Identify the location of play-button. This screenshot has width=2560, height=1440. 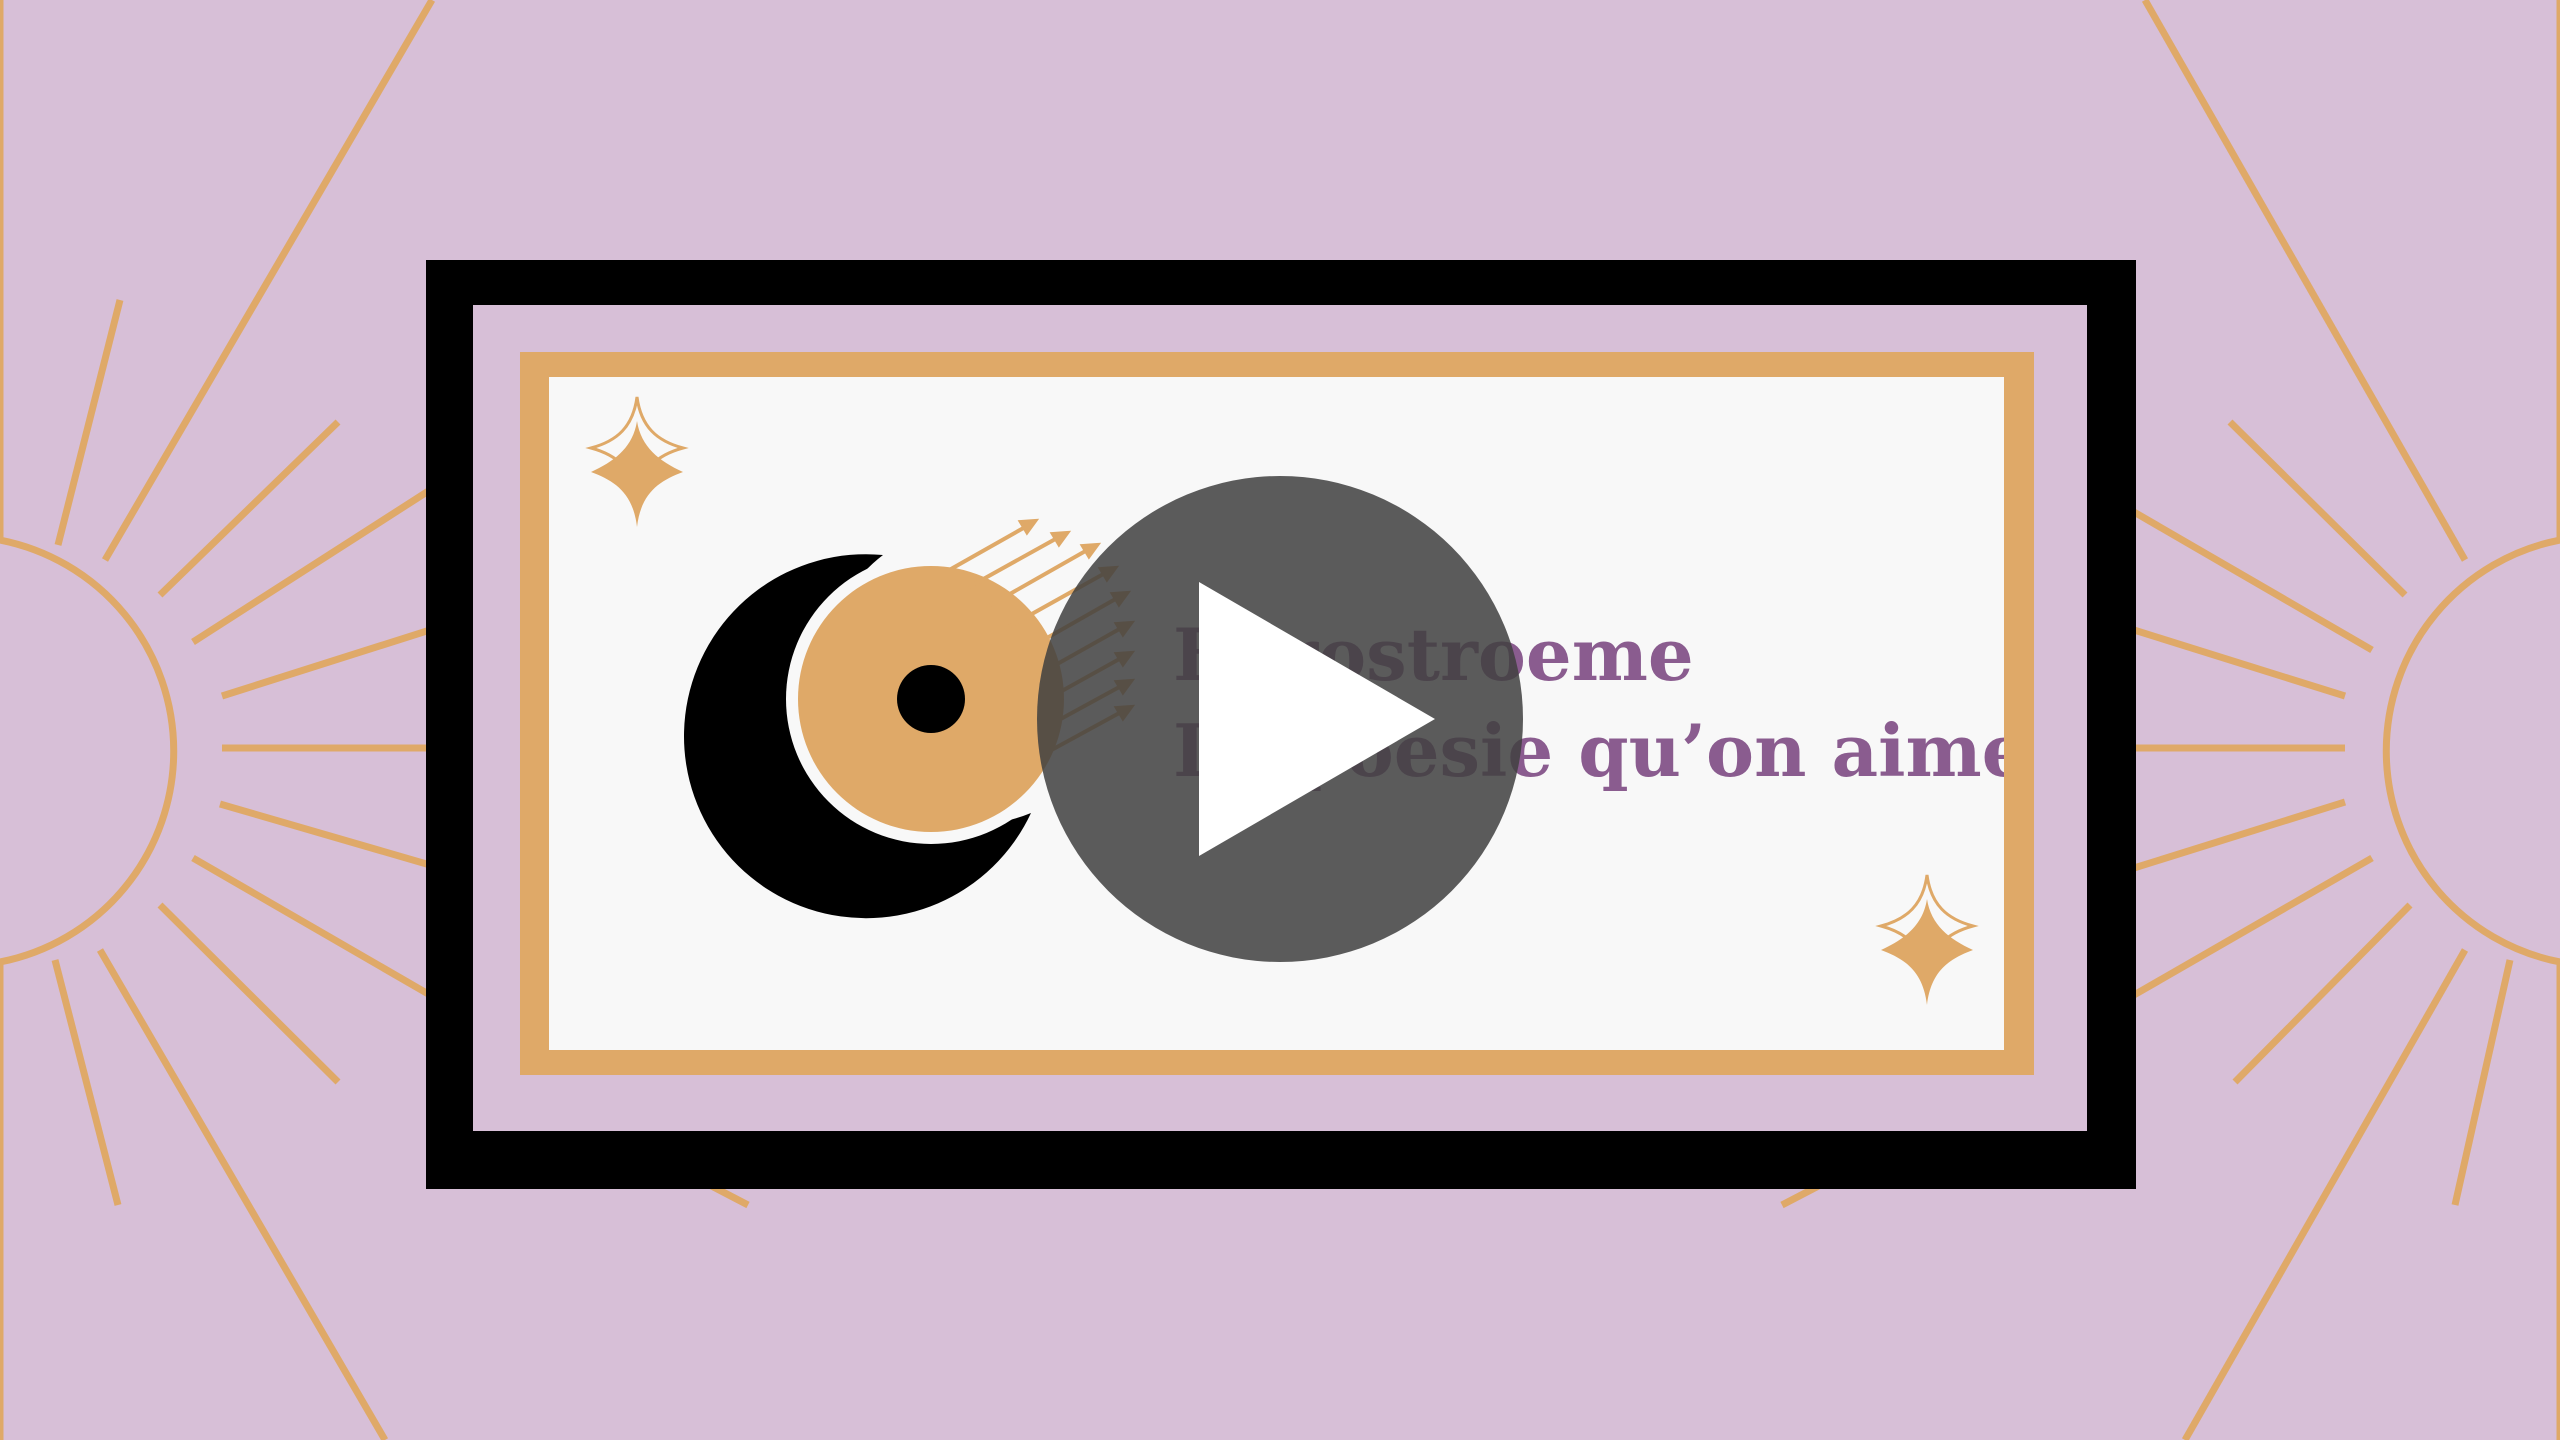
(1280, 719).